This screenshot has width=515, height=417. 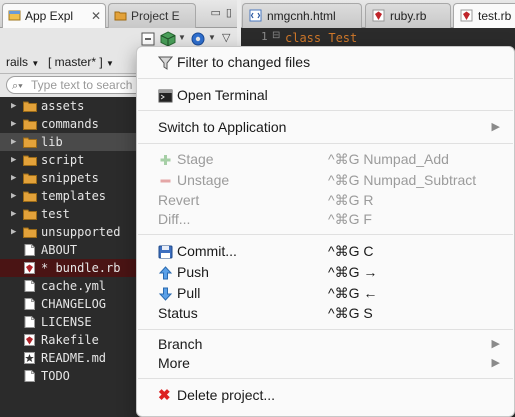 What do you see at coordinates (388, 159) in the screenshot?
I see `menu-shortcut: ^⌘G Numpad_Add` at bounding box center [388, 159].